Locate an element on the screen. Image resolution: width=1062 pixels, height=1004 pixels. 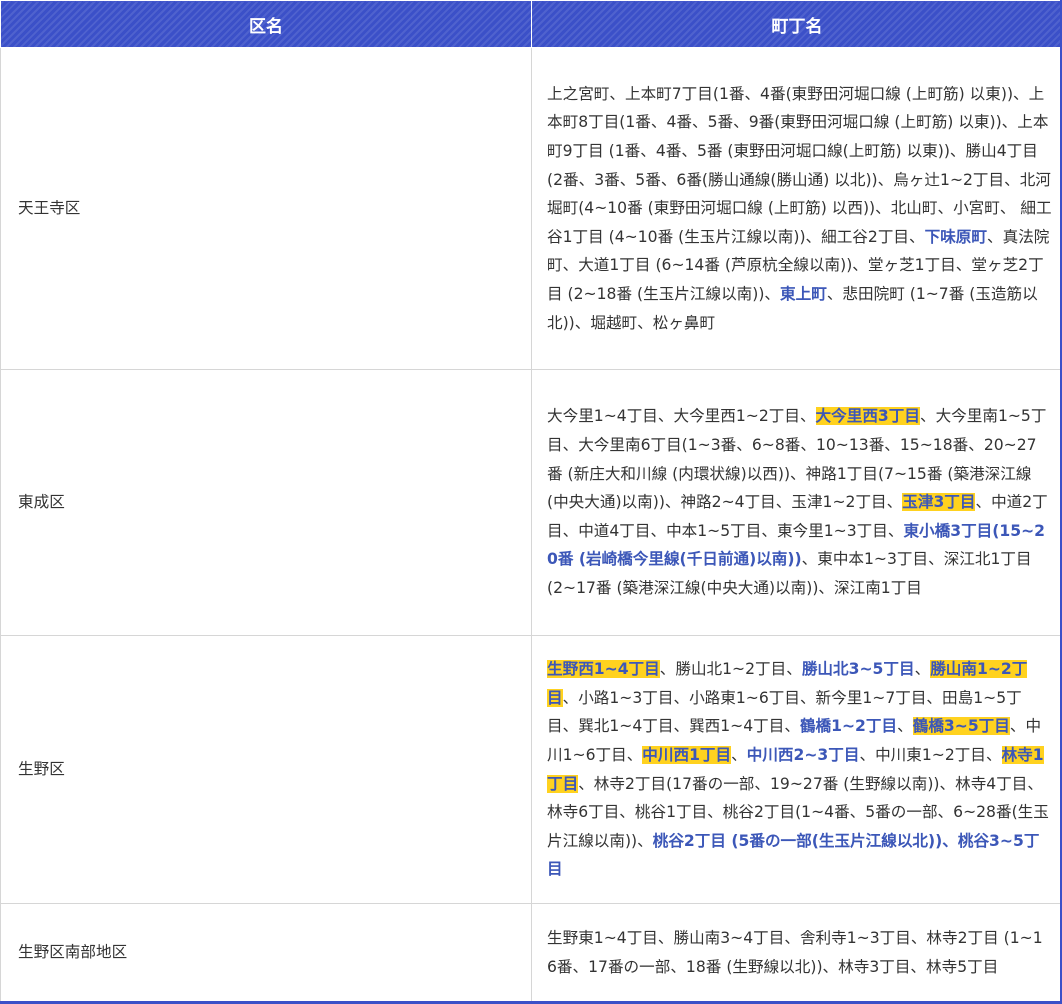
town-link: 玉津3丁目 is located at coordinates (939, 502).